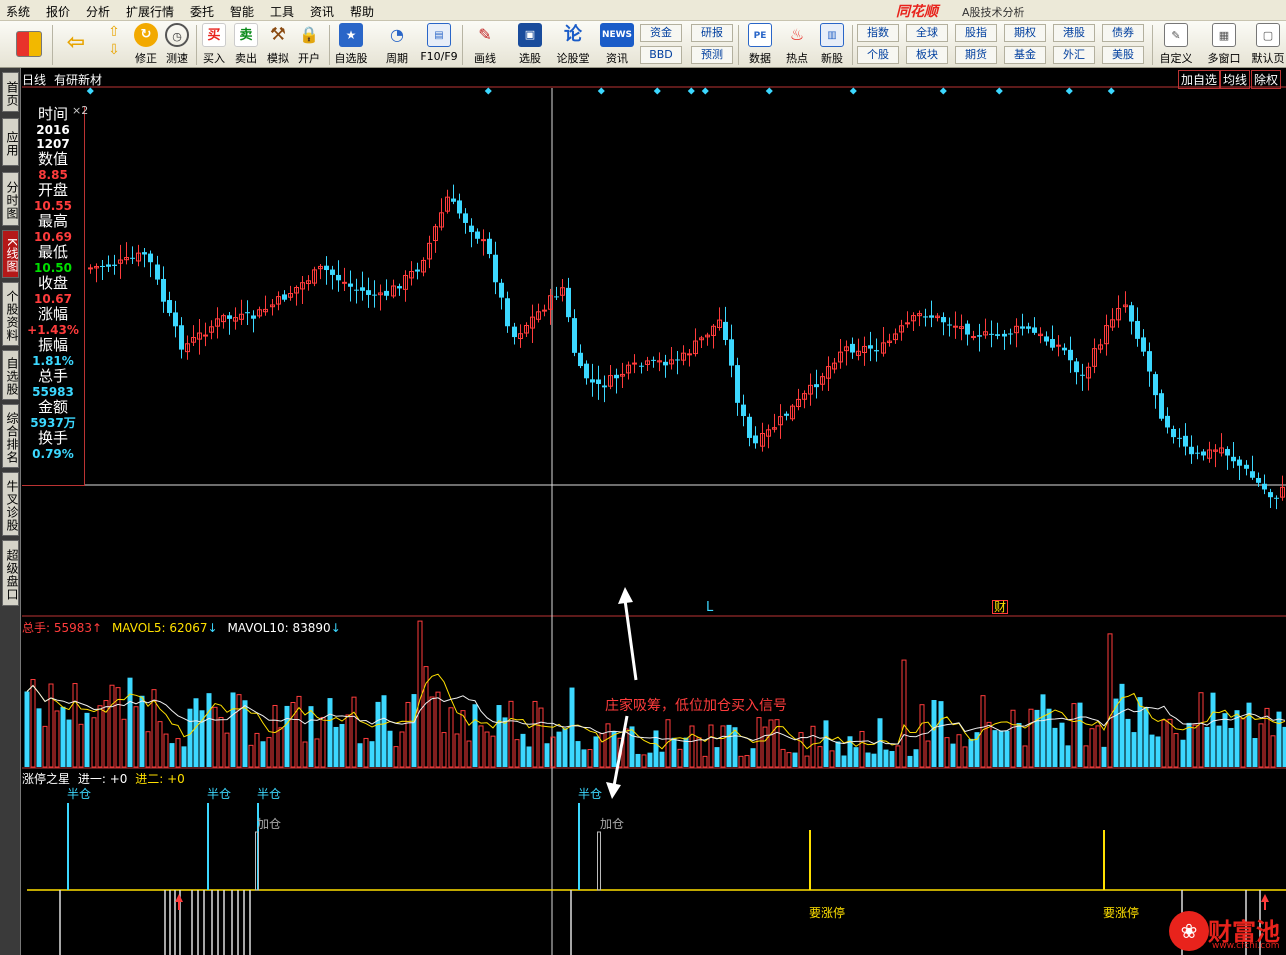 The image size is (1286, 955). Describe the element at coordinates (362, 11) in the screenshot. I see `menu-help: 帮助` at that location.